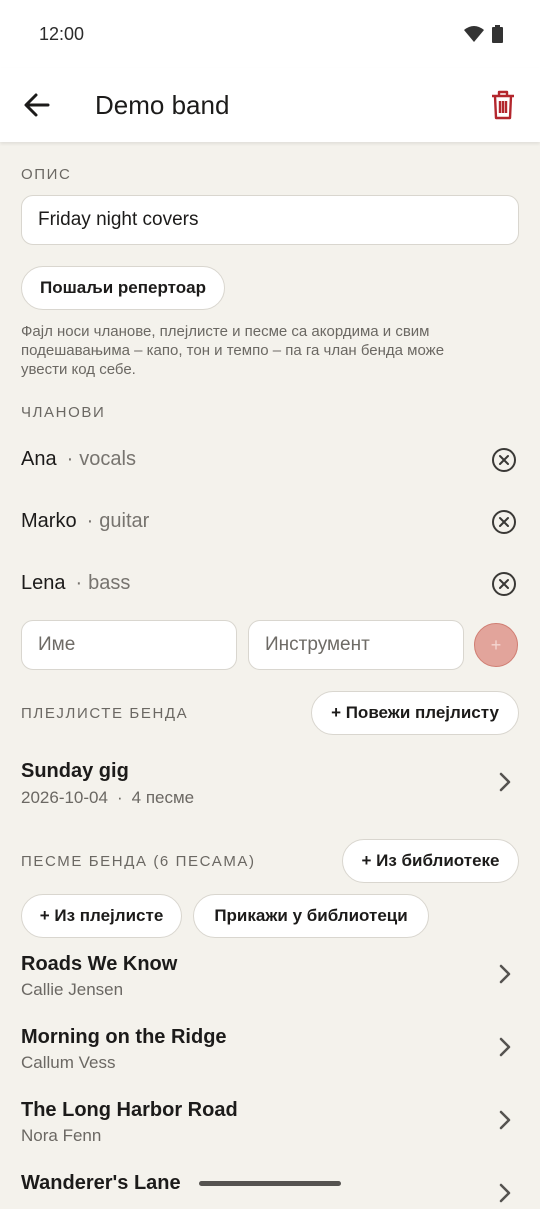  Describe the element at coordinates (270, 105) in the screenshot. I see `app-bar: Demo band` at that location.